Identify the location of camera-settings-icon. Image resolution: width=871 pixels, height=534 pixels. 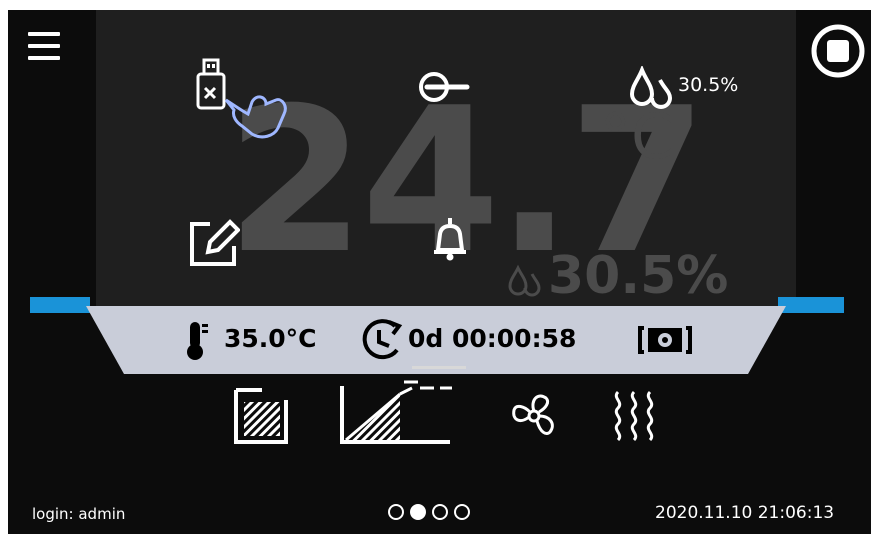
(665, 340).